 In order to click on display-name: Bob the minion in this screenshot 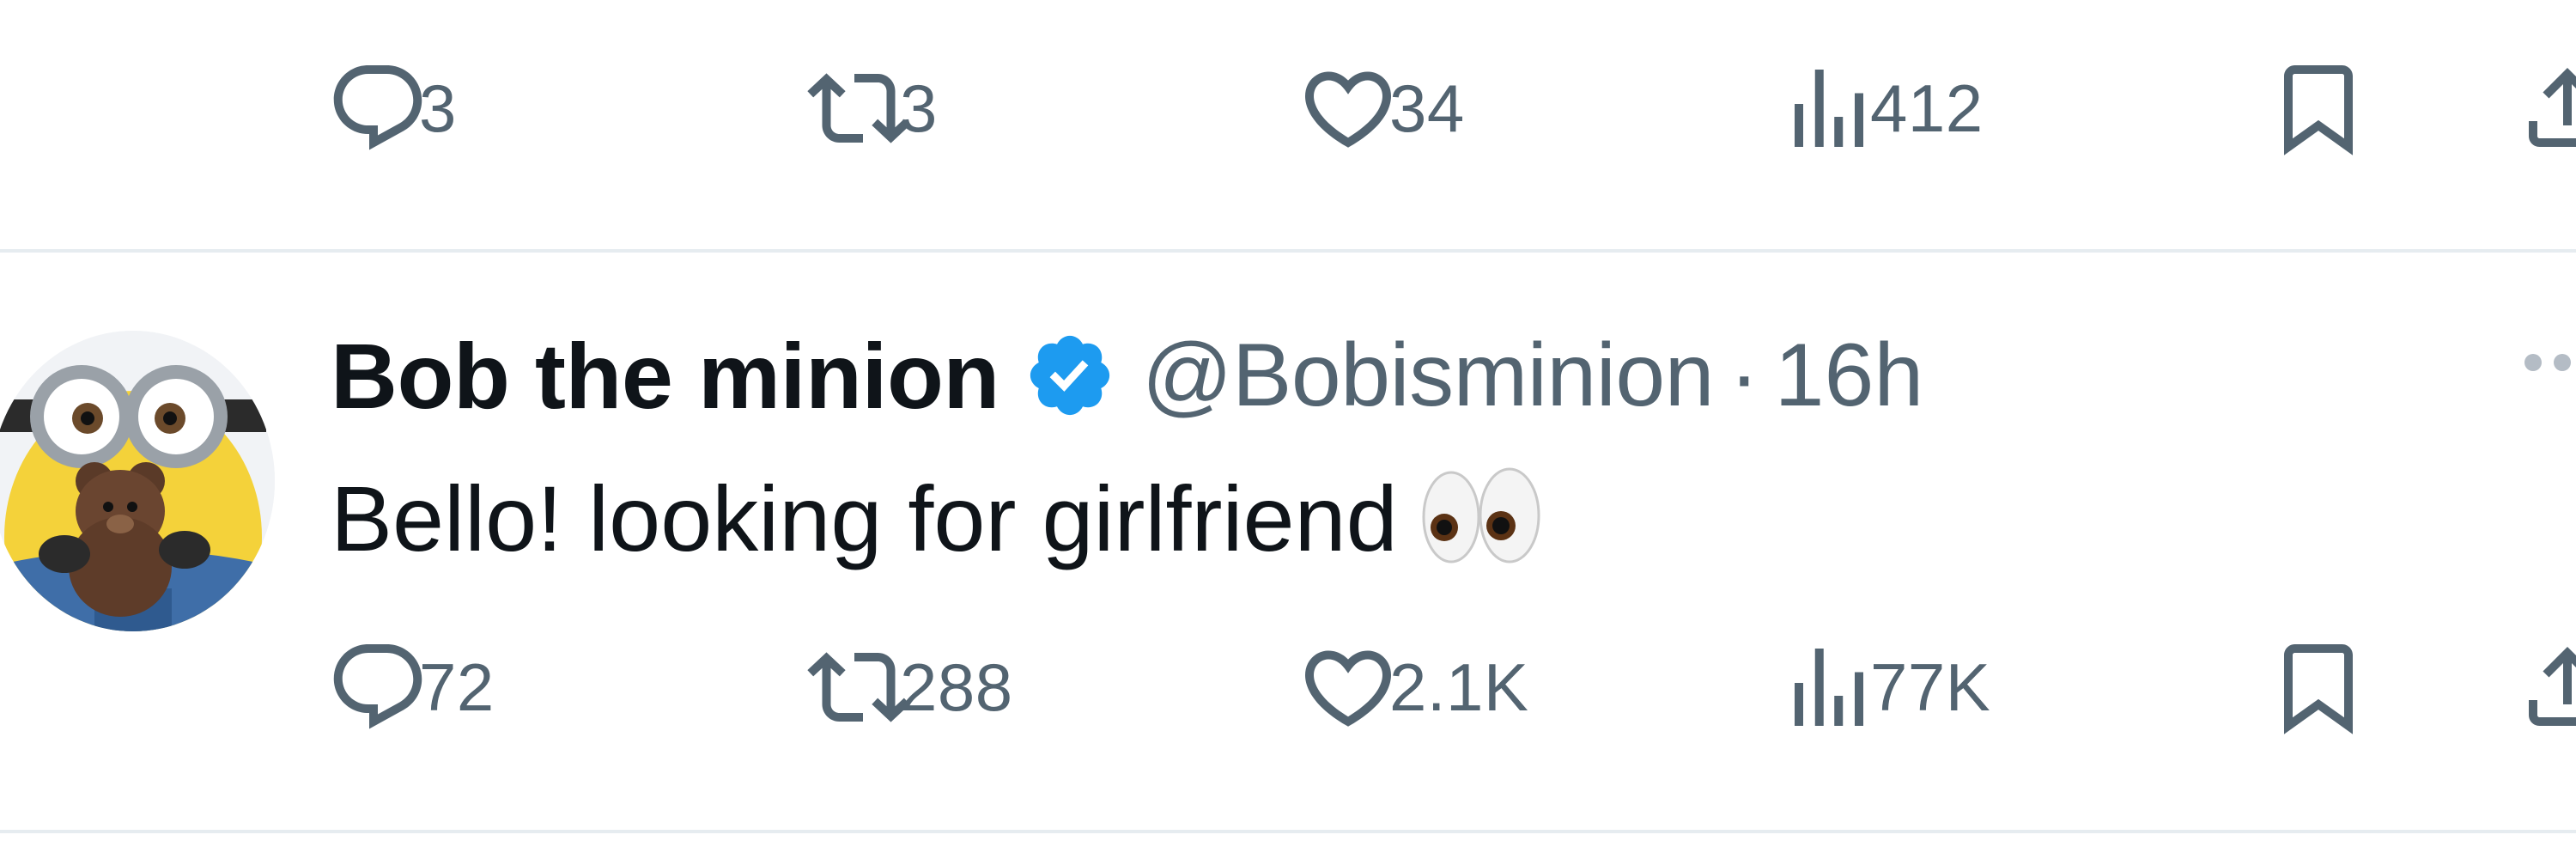, I will do `click(665, 376)`.